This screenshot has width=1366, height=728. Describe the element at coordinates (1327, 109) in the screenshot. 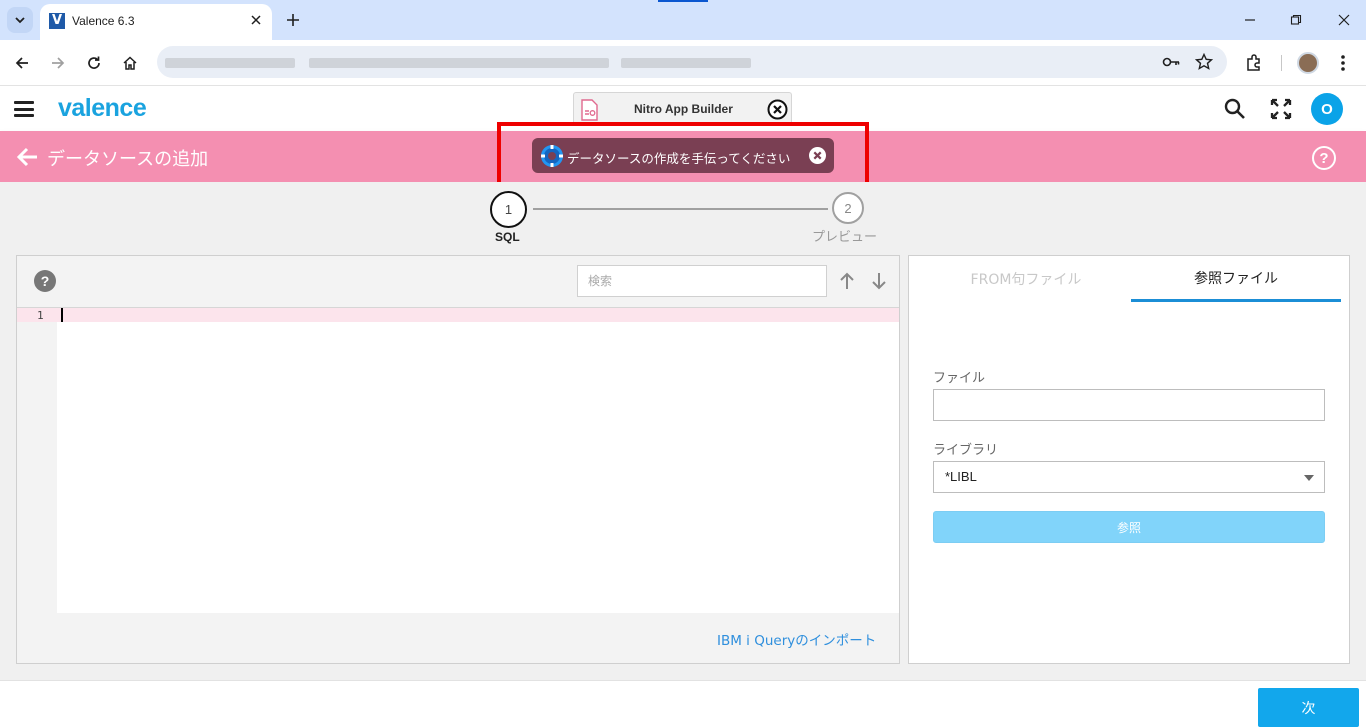

I see `user-avatar: O` at that location.